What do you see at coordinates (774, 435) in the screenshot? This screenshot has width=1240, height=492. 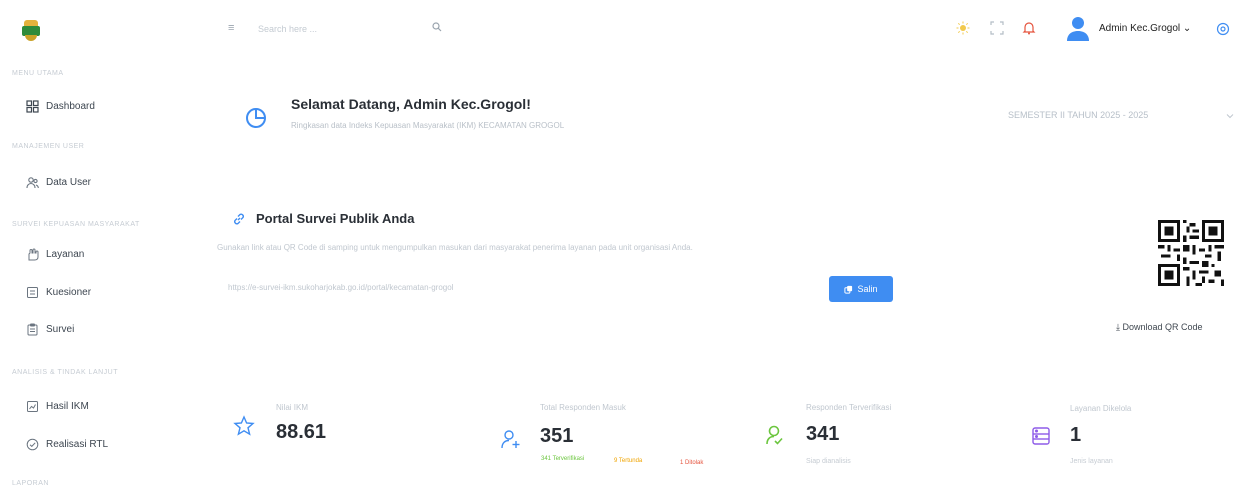 I see `user-check-icon` at bounding box center [774, 435].